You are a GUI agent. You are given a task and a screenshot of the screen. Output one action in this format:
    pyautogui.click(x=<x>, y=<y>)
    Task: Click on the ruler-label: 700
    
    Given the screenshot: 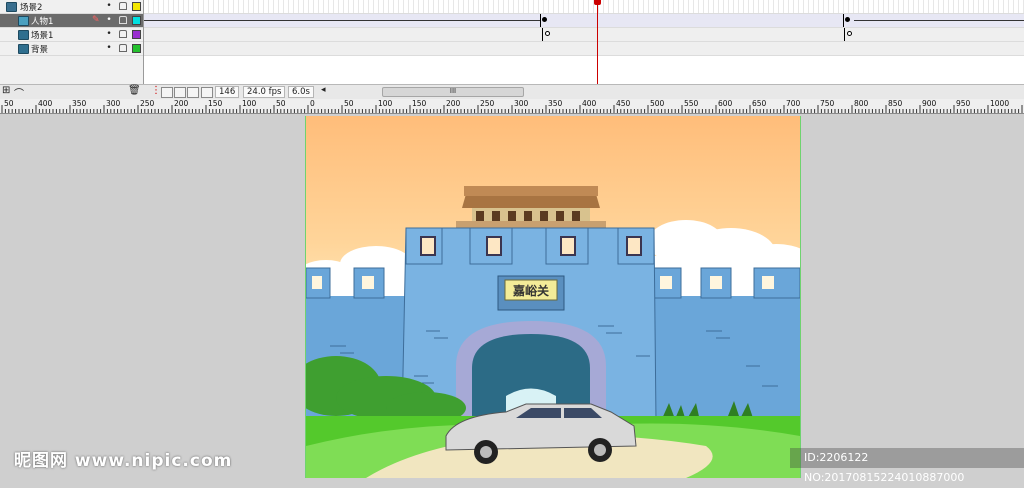 What is the action you would take?
    pyautogui.click(x=793, y=103)
    